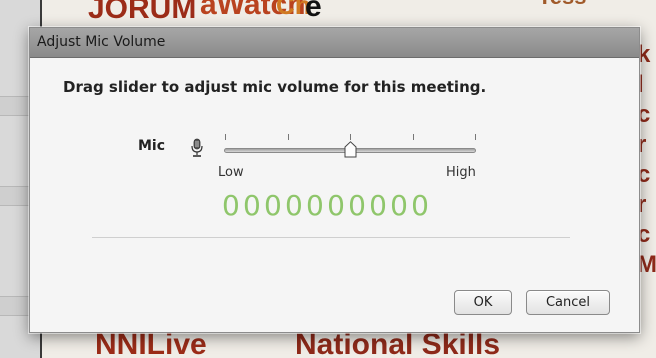  Describe the element at coordinates (151, 343) in the screenshot. I see `background-word: NNILive` at that location.